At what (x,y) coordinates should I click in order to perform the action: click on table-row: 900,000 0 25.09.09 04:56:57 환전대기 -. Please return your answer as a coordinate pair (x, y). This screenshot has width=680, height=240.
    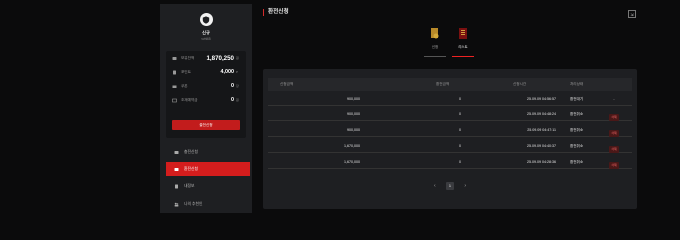
    Looking at the image, I should click on (450, 99).